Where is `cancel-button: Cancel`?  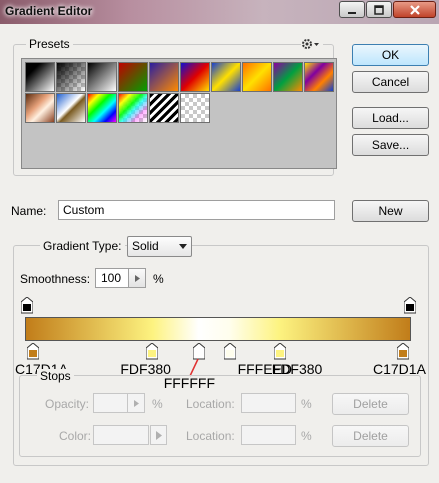 cancel-button: Cancel is located at coordinates (390, 82).